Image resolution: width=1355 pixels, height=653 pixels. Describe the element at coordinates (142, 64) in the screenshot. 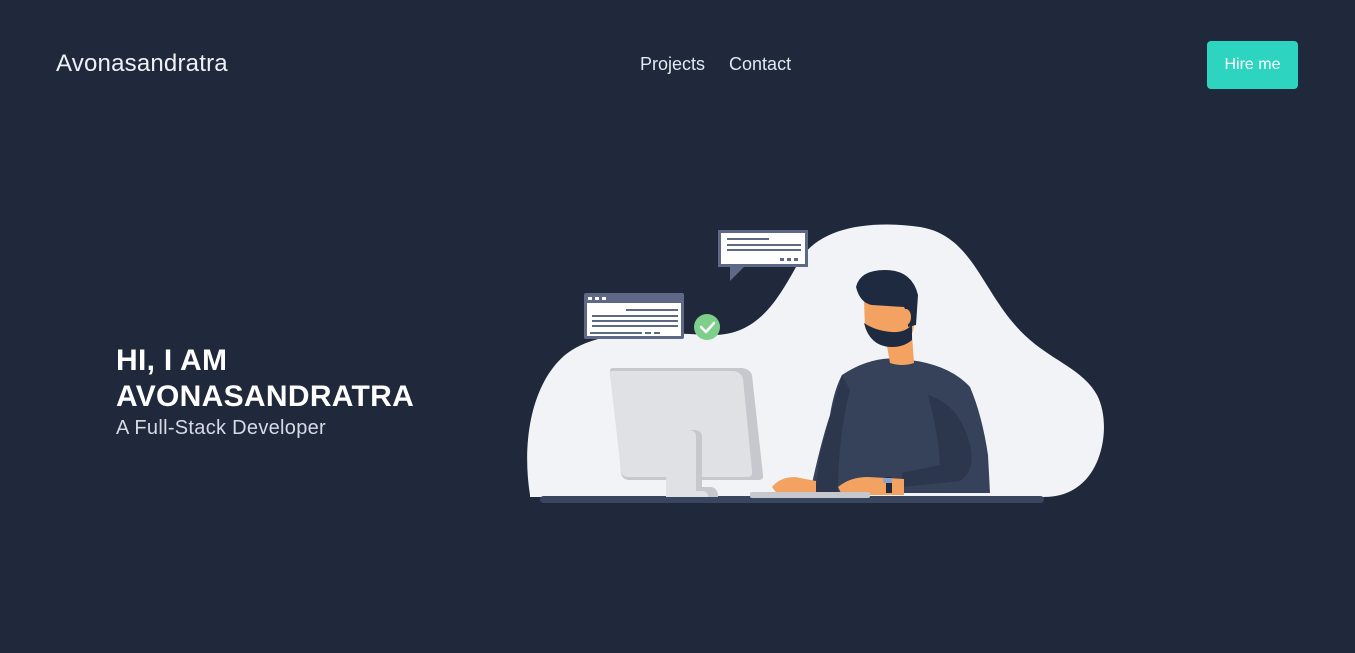

I see `brand-logo-text: Avonasandratra` at that location.